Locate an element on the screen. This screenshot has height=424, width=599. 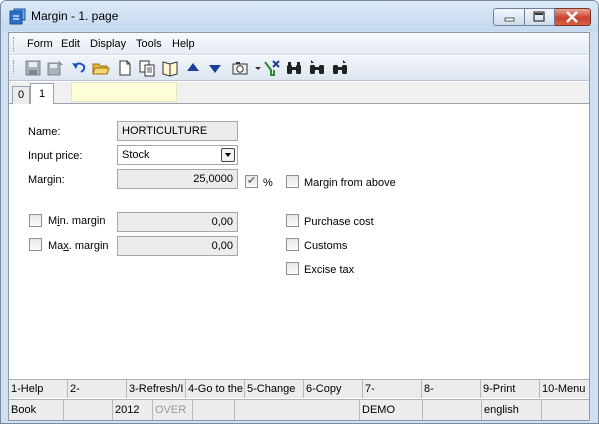
menu-help: Help is located at coordinates (183, 44).